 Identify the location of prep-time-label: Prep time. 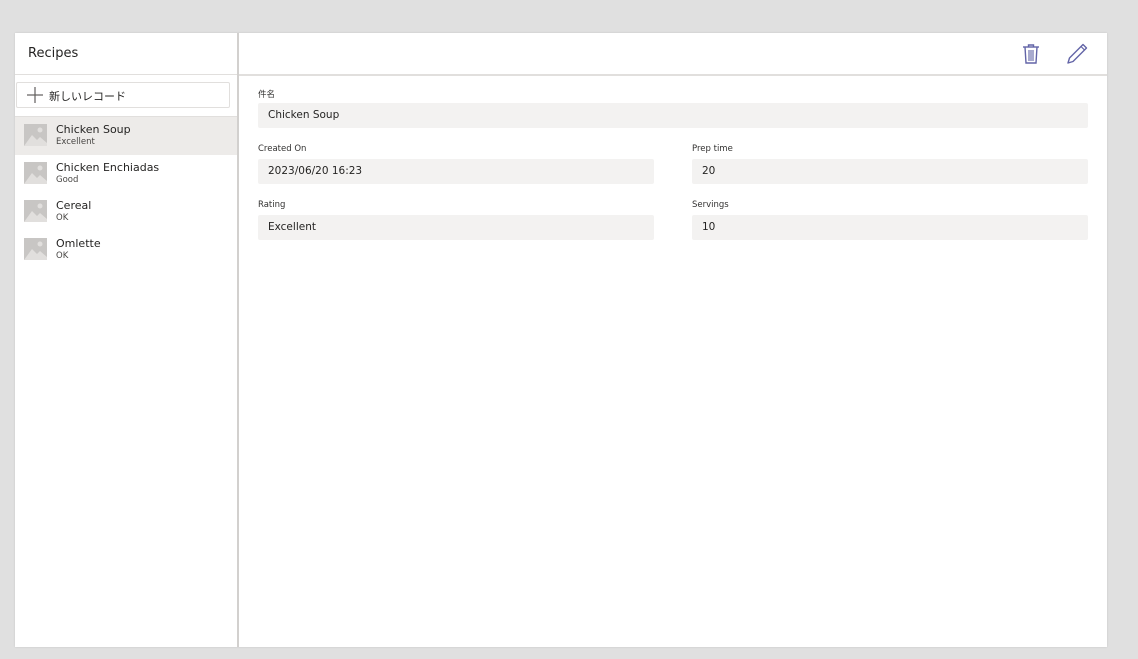
(712, 149).